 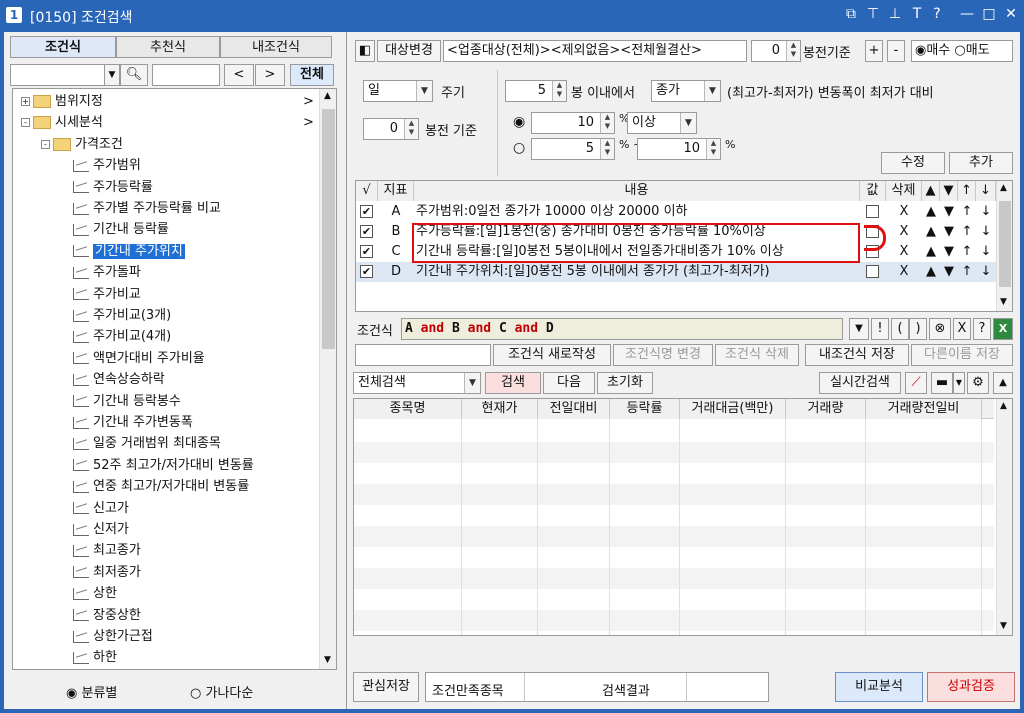 I want to click on target-icon: ◧, so click(x=365, y=51).